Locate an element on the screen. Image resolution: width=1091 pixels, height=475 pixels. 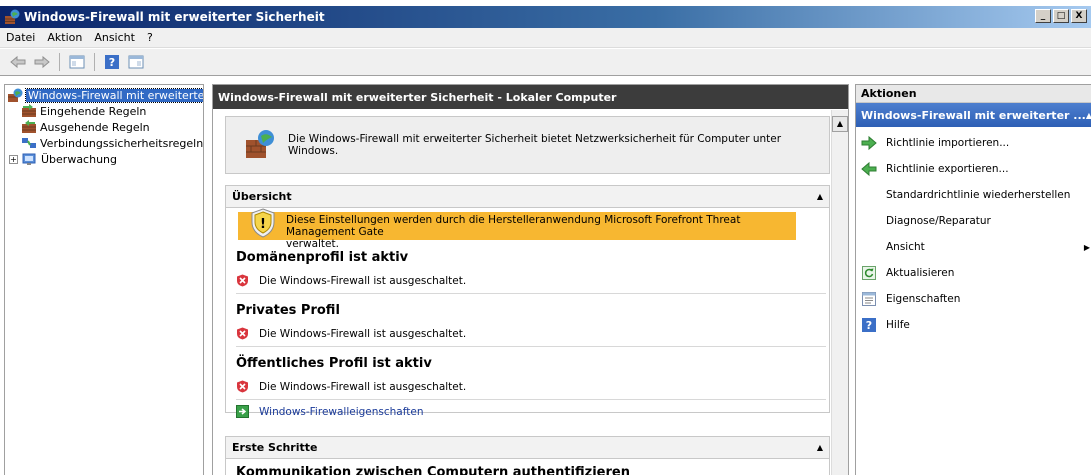
overview-header: Übersicht ▲ is located at coordinates (527, 197).